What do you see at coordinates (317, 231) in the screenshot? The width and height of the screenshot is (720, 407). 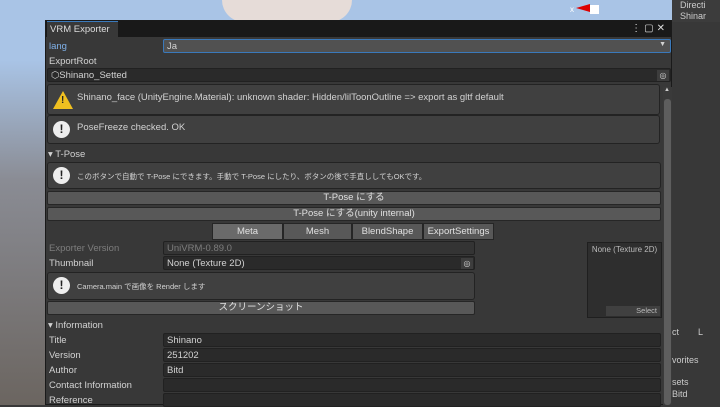 I see `tab-mesh: Mesh` at bounding box center [317, 231].